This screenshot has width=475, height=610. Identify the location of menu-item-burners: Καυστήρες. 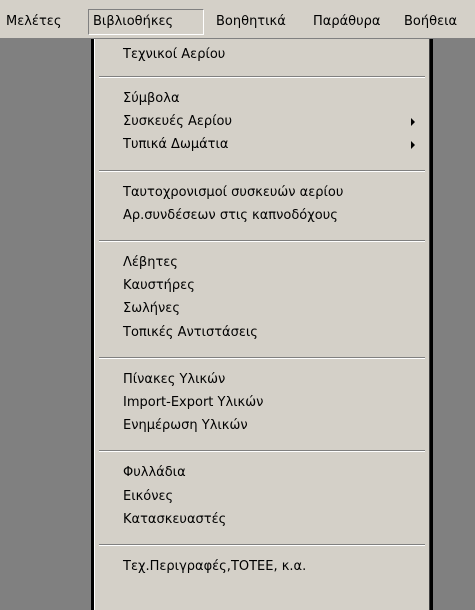
(262, 286).